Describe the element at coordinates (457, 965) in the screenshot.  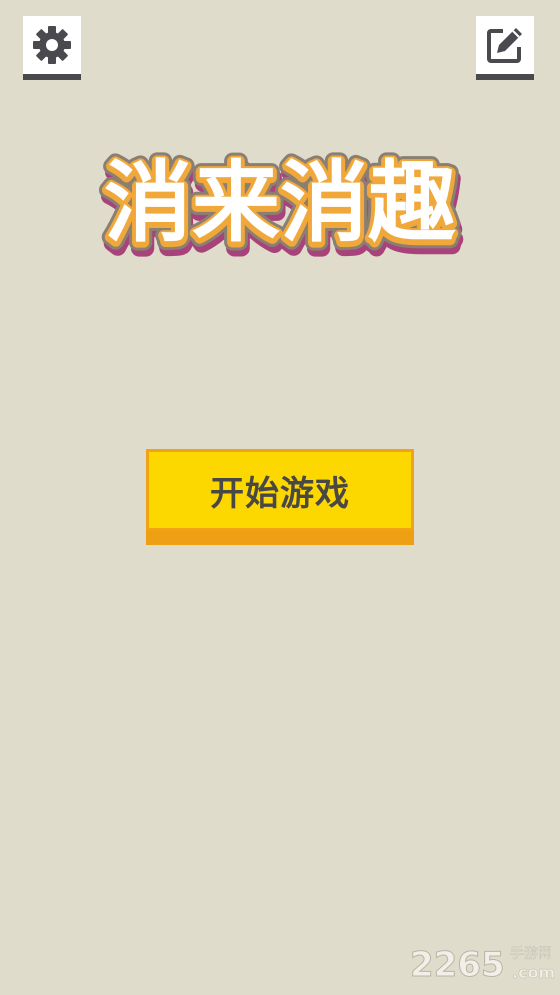
I see `watermark-number: 2265` at that location.